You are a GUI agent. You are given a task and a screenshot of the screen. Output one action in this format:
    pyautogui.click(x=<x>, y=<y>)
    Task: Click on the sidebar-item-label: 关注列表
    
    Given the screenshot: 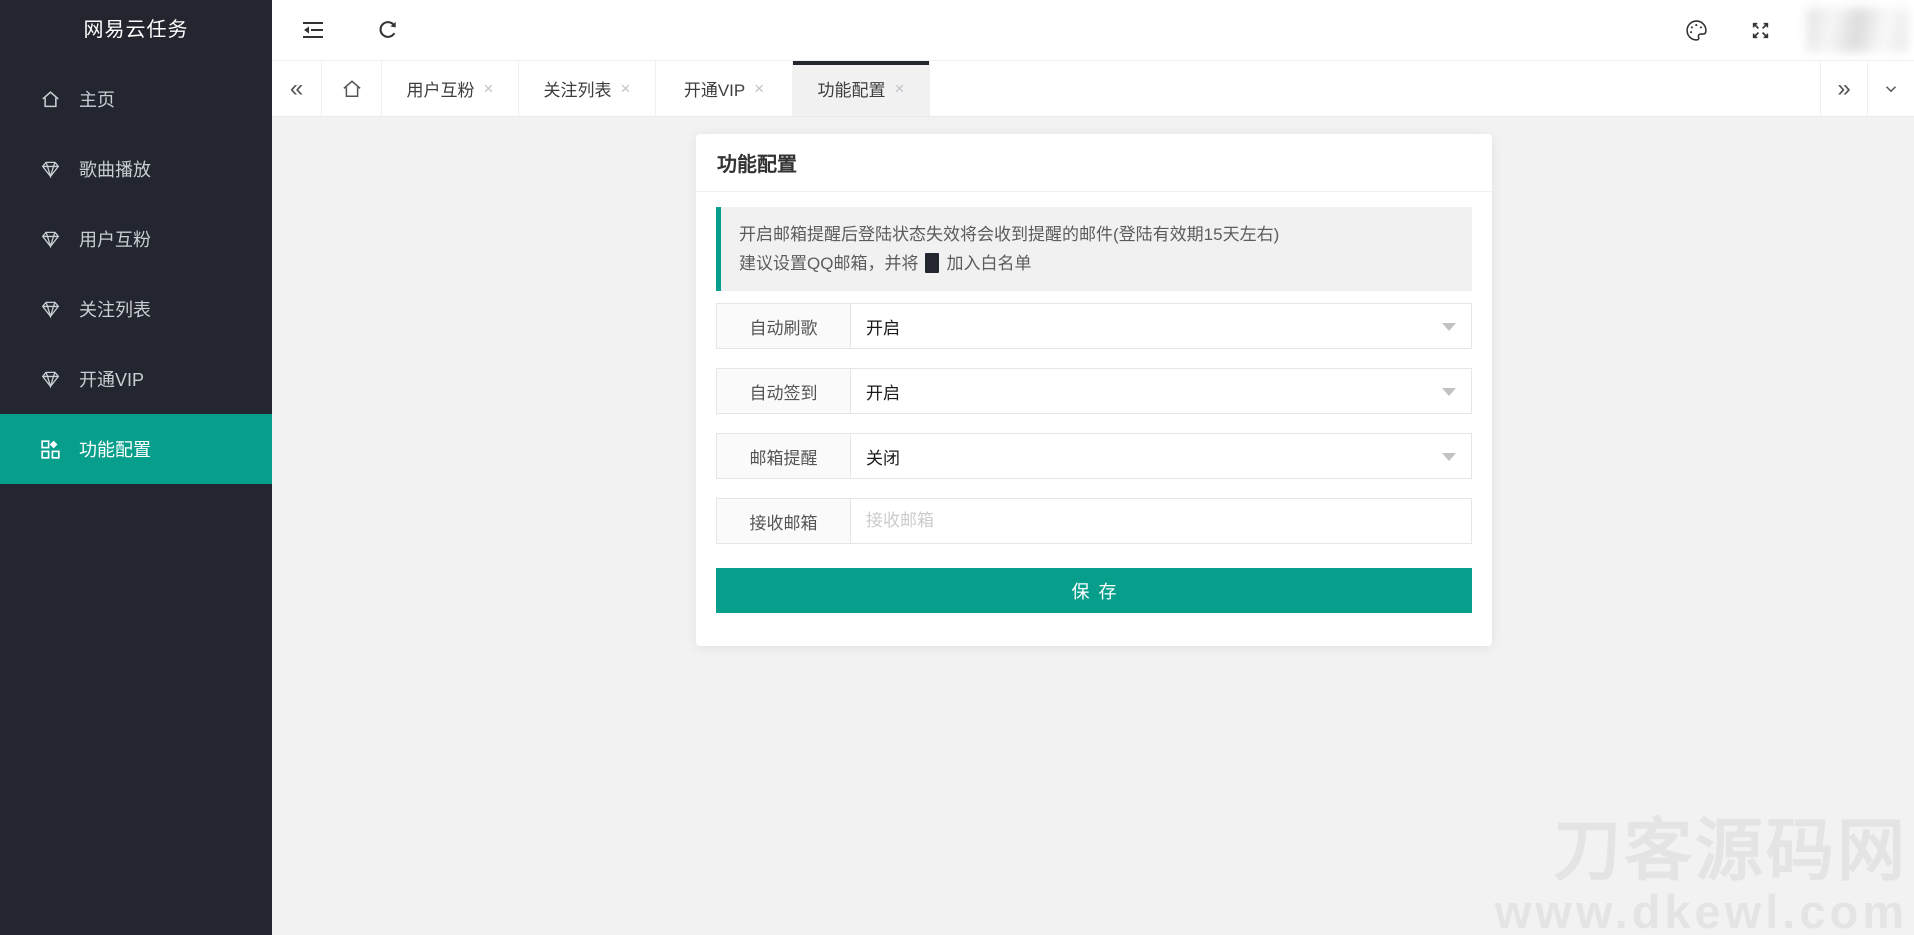 What is the action you would take?
    pyautogui.click(x=115, y=310)
    